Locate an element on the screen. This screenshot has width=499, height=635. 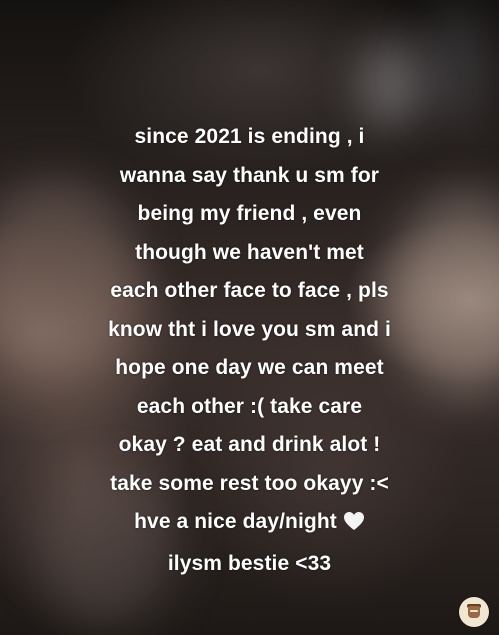
caption-line: ilysm bestie <33 is located at coordinates (249, 563).